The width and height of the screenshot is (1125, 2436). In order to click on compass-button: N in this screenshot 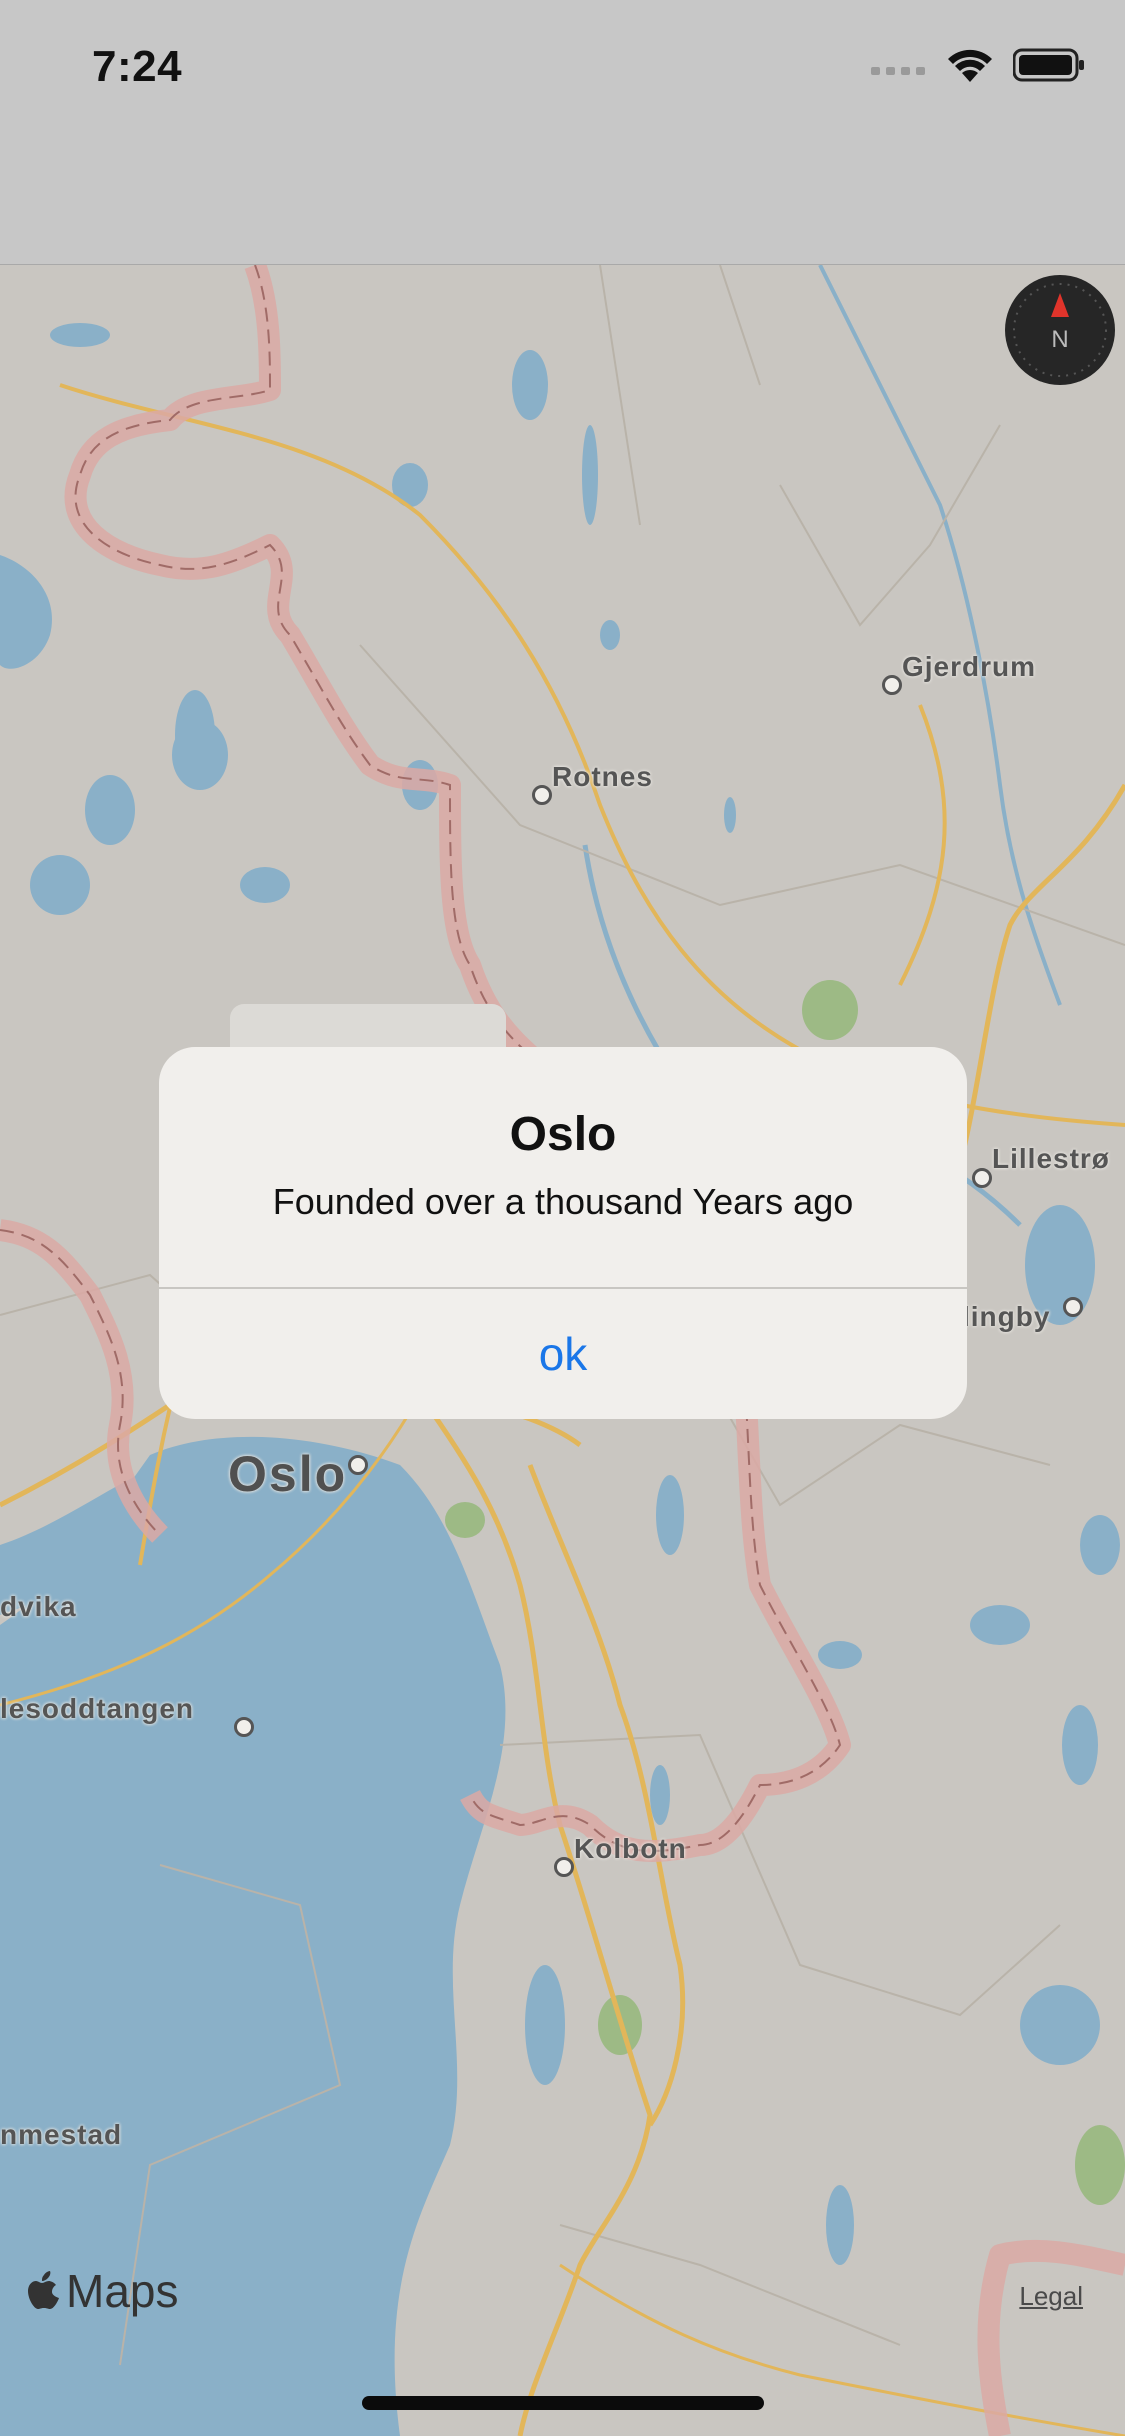, I will do `click(1060, 330)`.